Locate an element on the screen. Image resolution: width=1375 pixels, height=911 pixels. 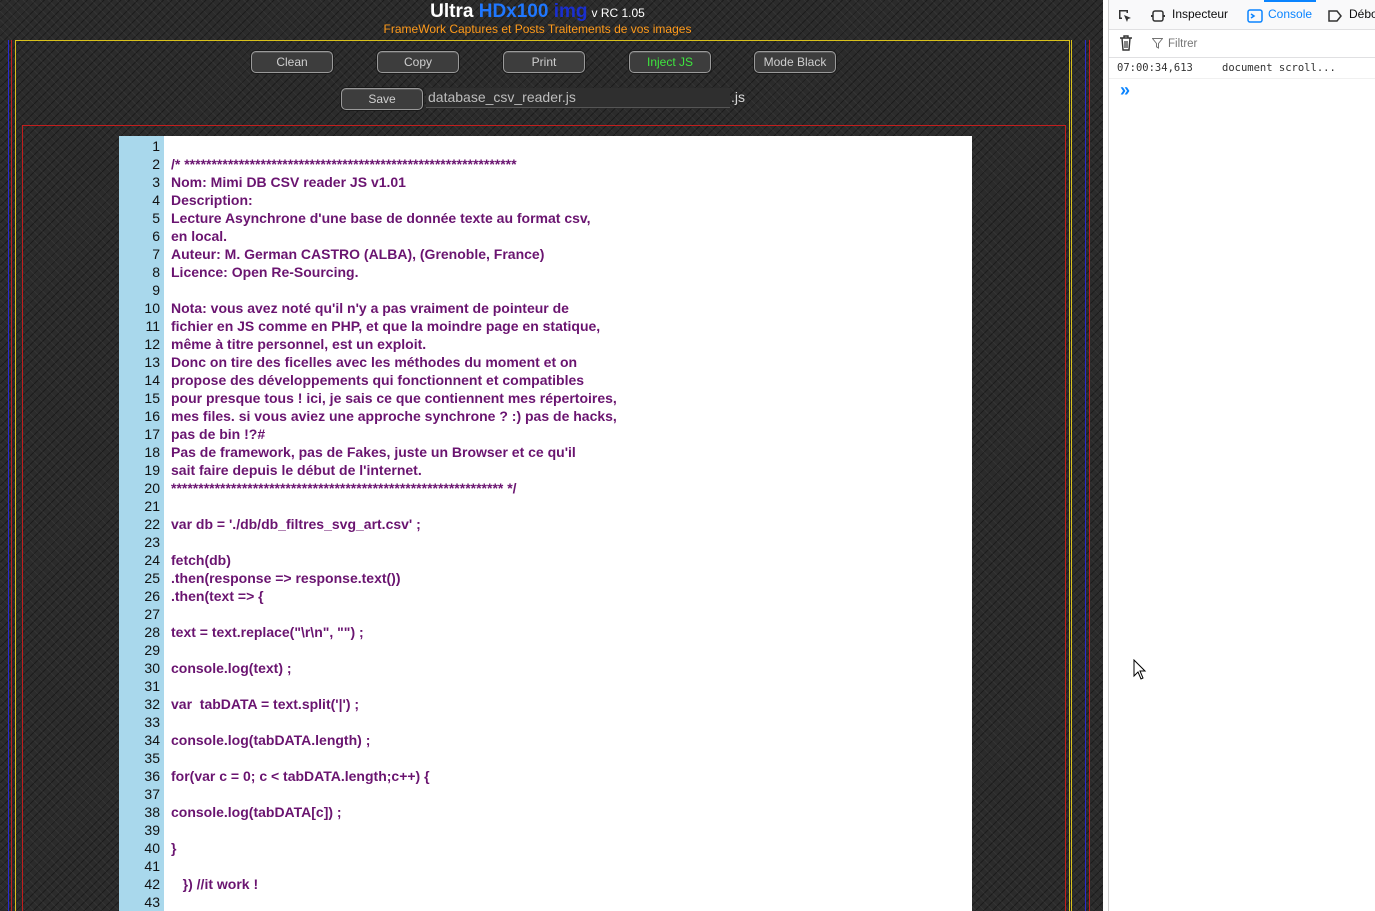
console-icon is located at coordinates (1255, 14).